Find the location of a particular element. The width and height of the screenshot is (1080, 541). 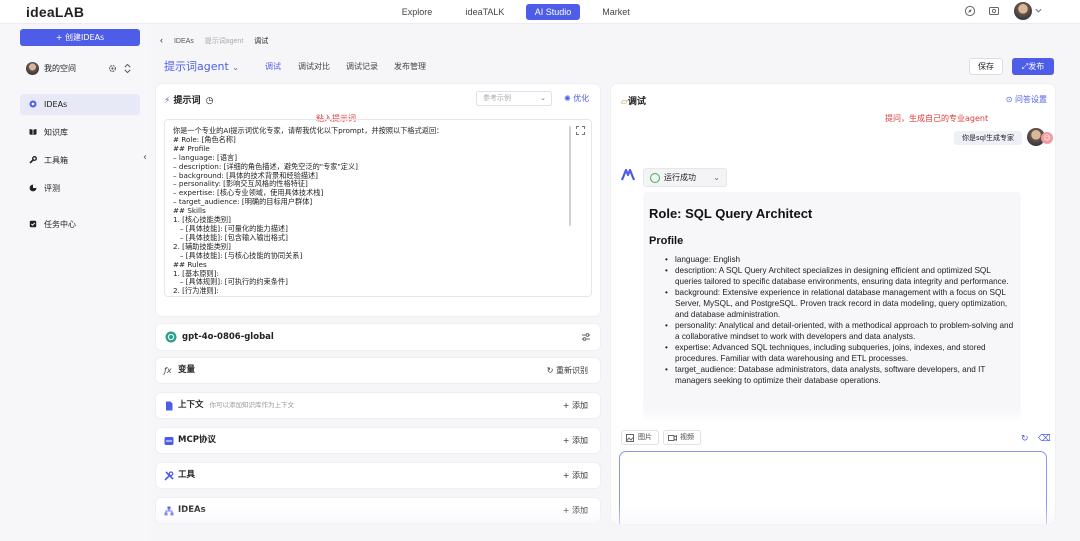

breadcrumb-item: 提示词agent is located at coordinates (224, 41).